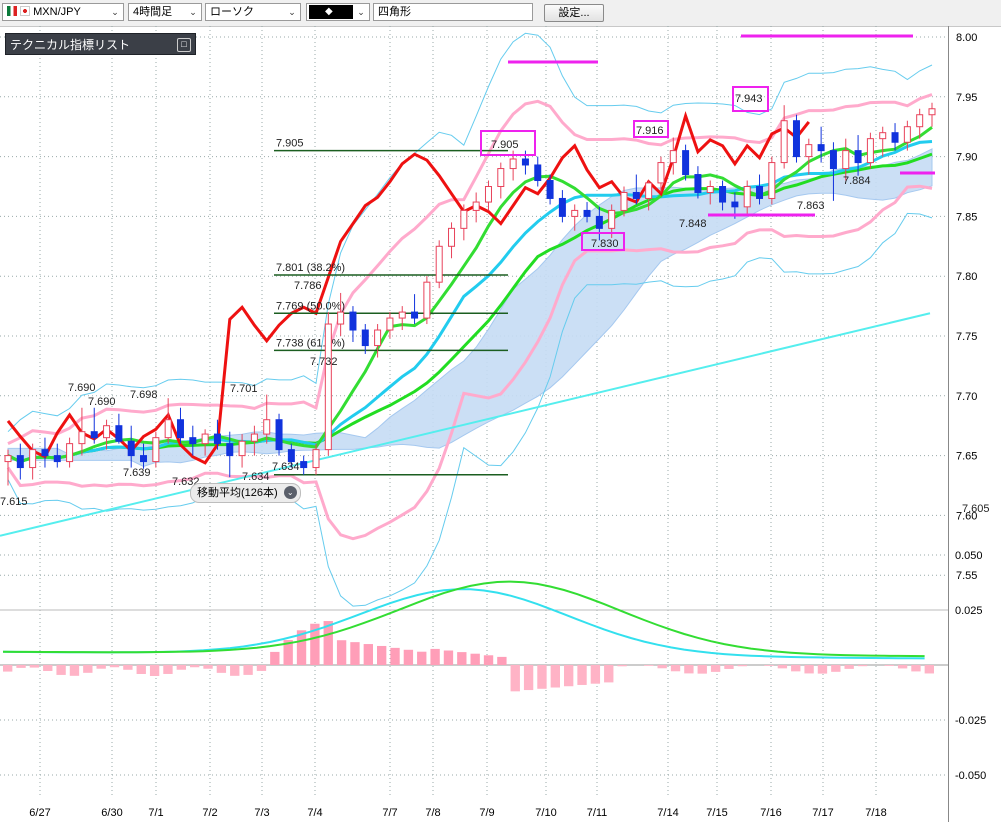  I want to click on moving-average-tooltip: 移動平均(126本) ⌄, so click(245, 493).